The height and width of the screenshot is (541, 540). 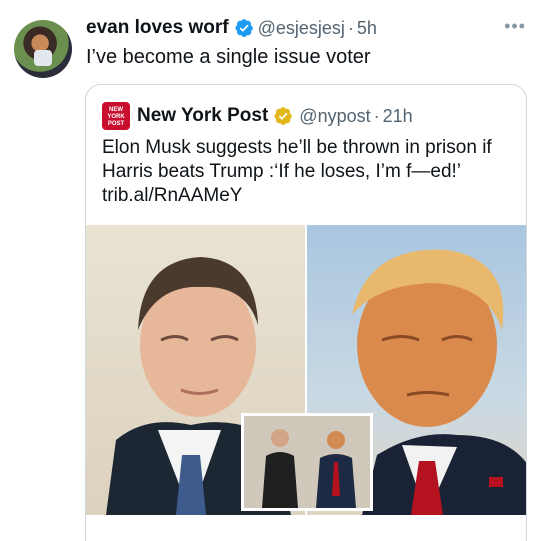 I want to click on quoted-tweet-header: NEW YORK POST New York Post @nypost · 21h, so click(x=257, y=116).